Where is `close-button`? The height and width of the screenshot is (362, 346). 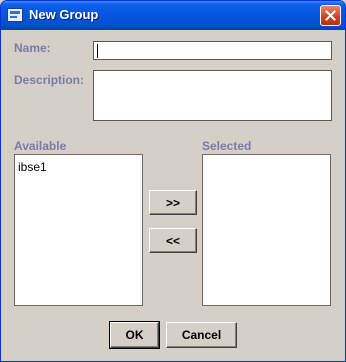
close-button is located at coordinates (330, 15).